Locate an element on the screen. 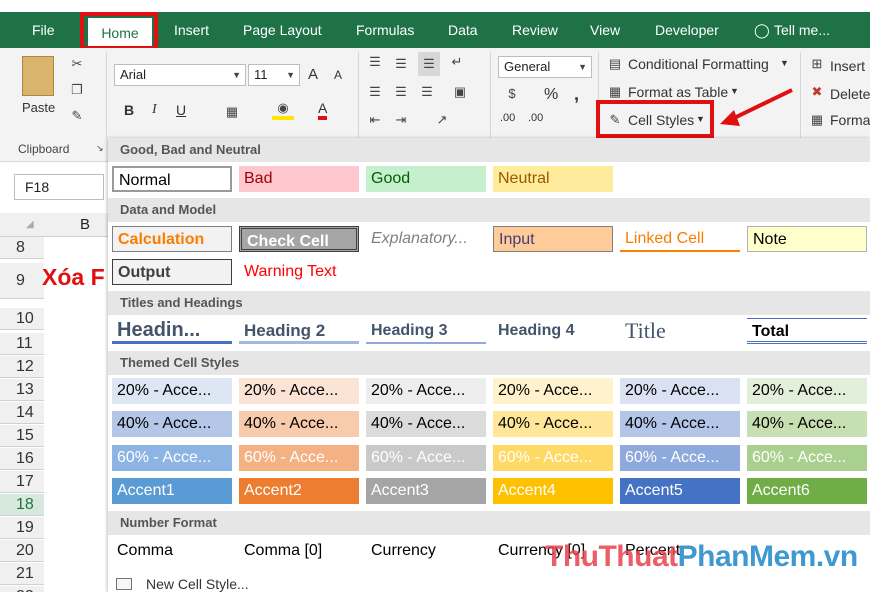 The width and height of the screenshot is (870, 592). align-top-icon: ☰ is located at coordinates (375, 62).